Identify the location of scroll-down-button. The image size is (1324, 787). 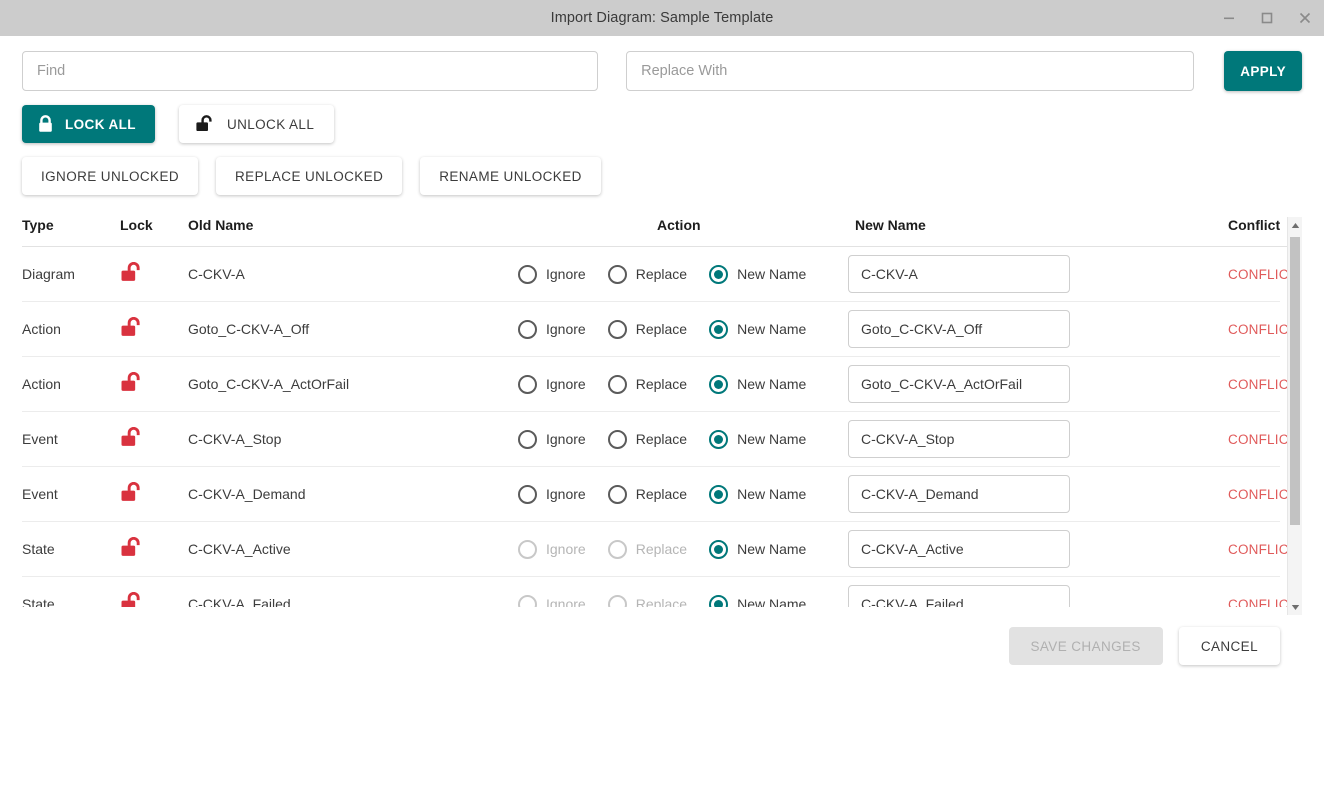
(1295, 607).